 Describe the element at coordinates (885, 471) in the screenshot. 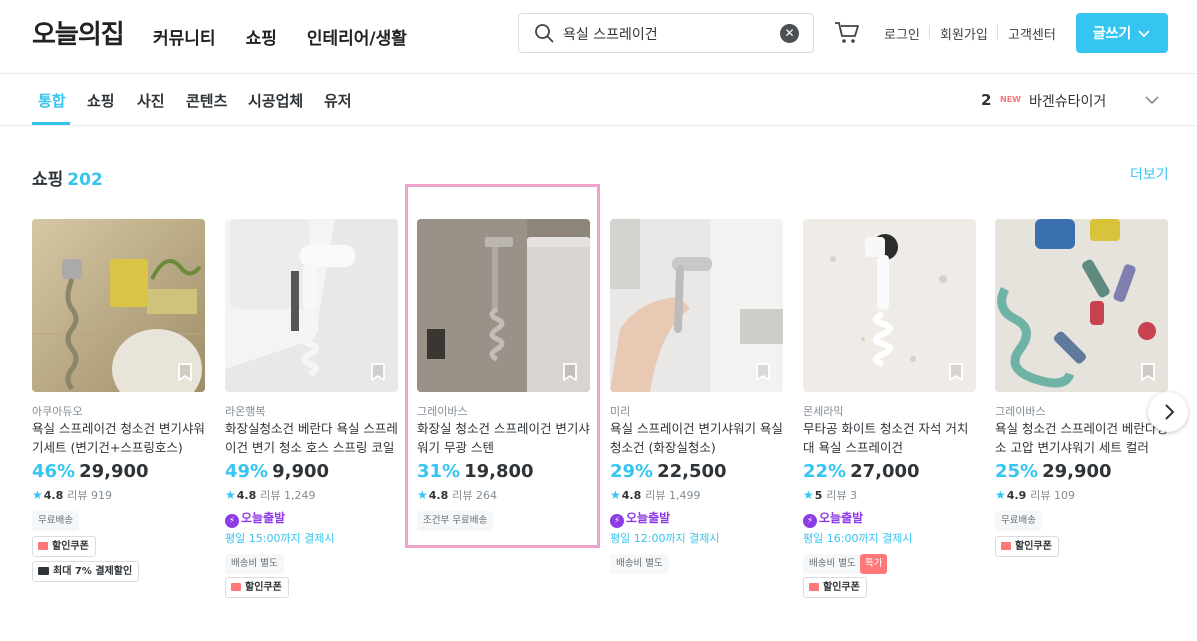

I see `price-value: 27,000` at that location.